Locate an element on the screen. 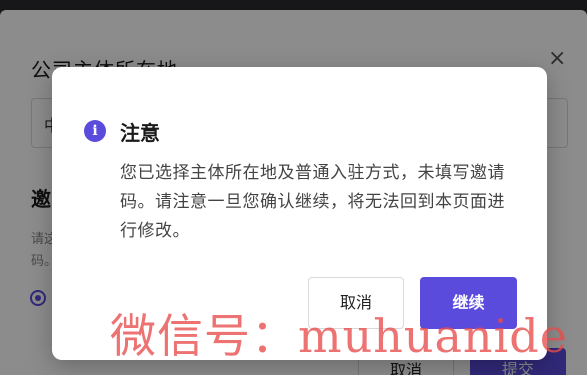 The width and height of the screenshot is (587, 375). confirm-dialog-title: 注意 is located at coordinates (140, 133).